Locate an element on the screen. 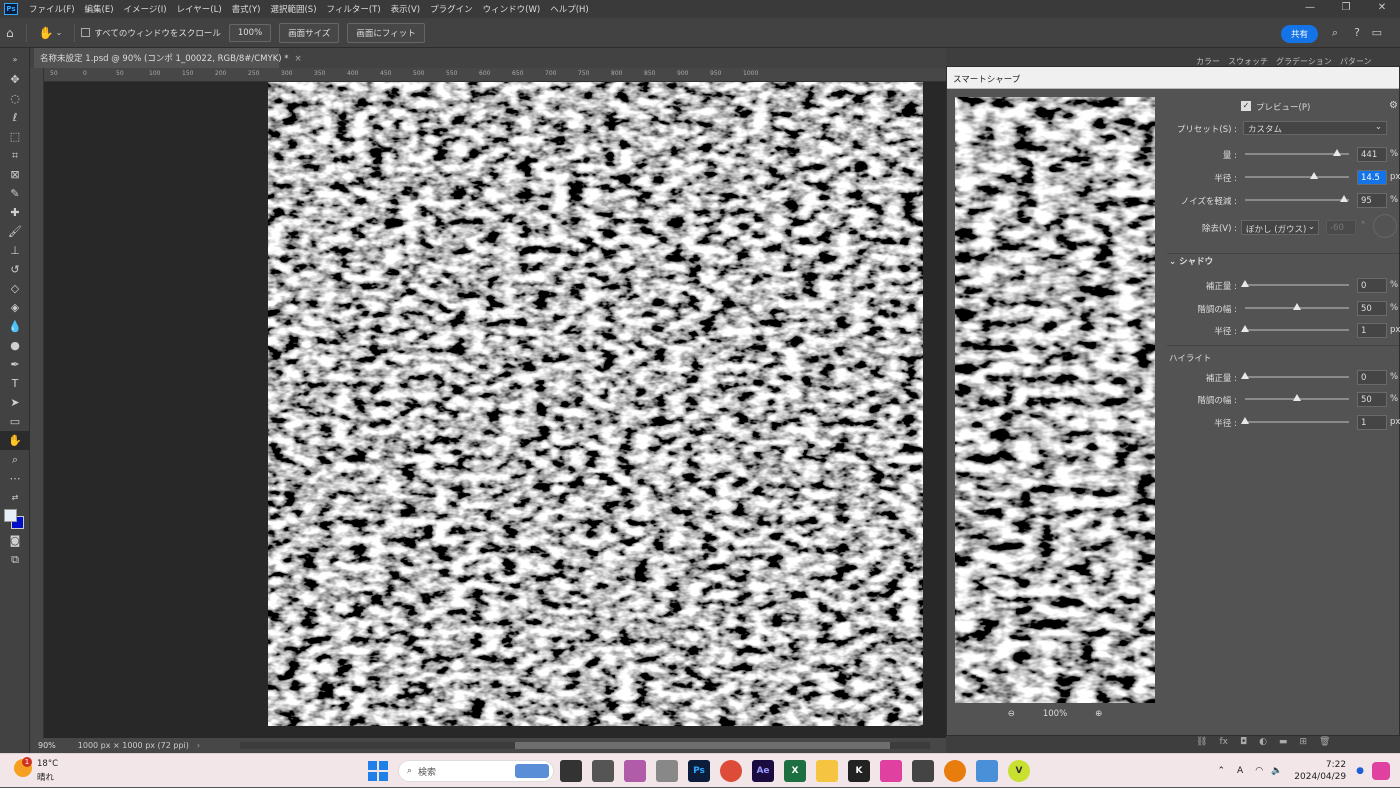 Image resolution: width=1400 pixels, height=788 pixels. volume-icon: 🔈 is located at coordinates (1276, 771).